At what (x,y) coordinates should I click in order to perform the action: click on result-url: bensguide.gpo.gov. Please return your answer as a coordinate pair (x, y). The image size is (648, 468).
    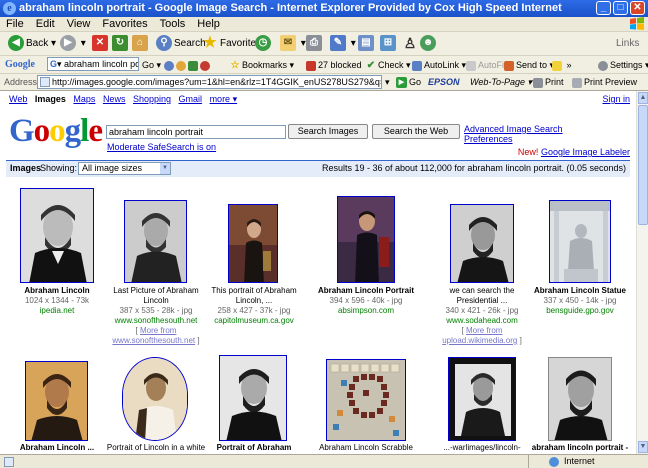
    Looking at the image, I should click on (580, 310).